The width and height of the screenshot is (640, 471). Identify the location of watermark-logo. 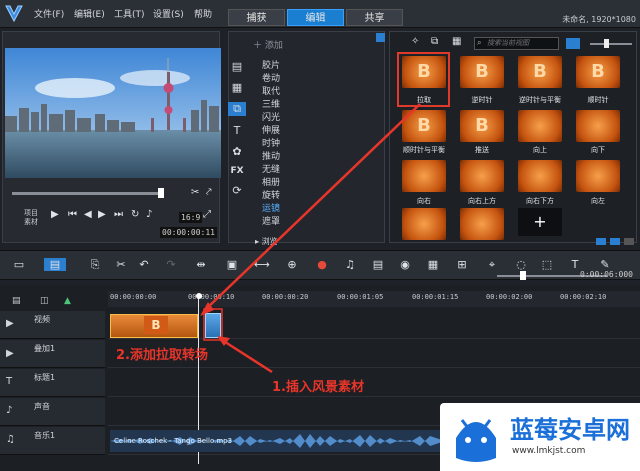
(476, 437).